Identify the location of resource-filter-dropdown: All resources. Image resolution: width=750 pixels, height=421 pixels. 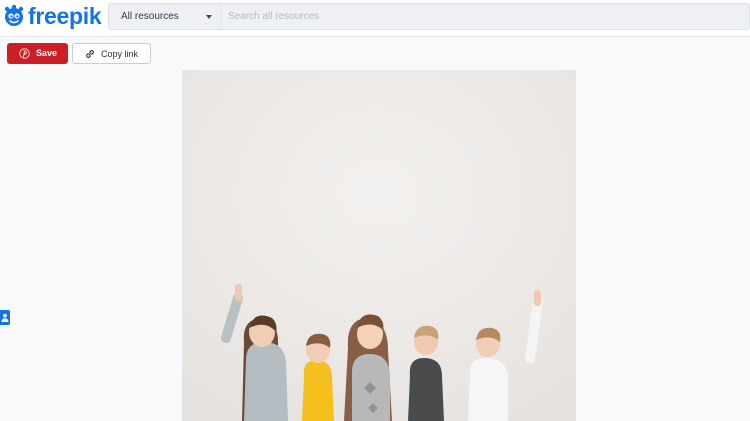
(165, 16).